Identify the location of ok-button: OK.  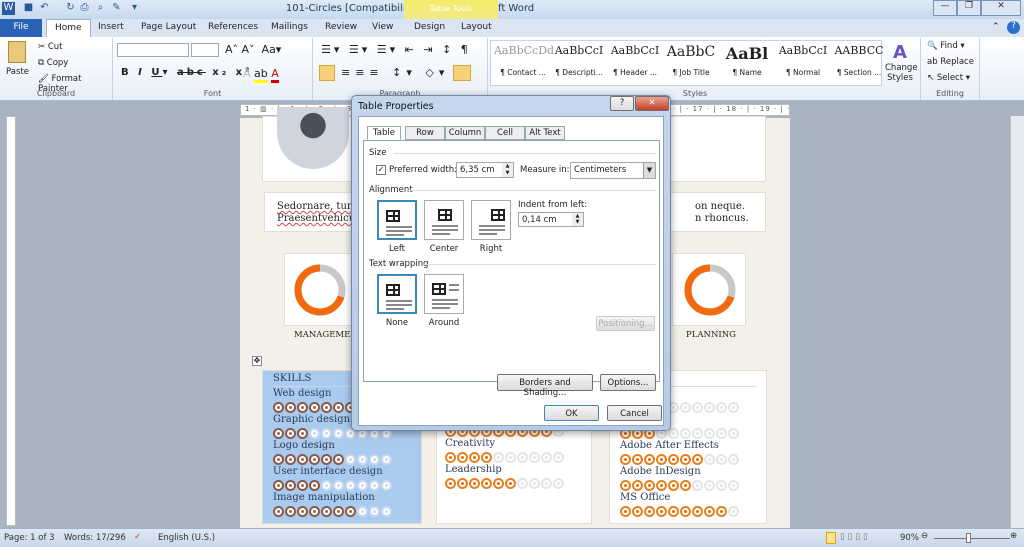
(571, 413).